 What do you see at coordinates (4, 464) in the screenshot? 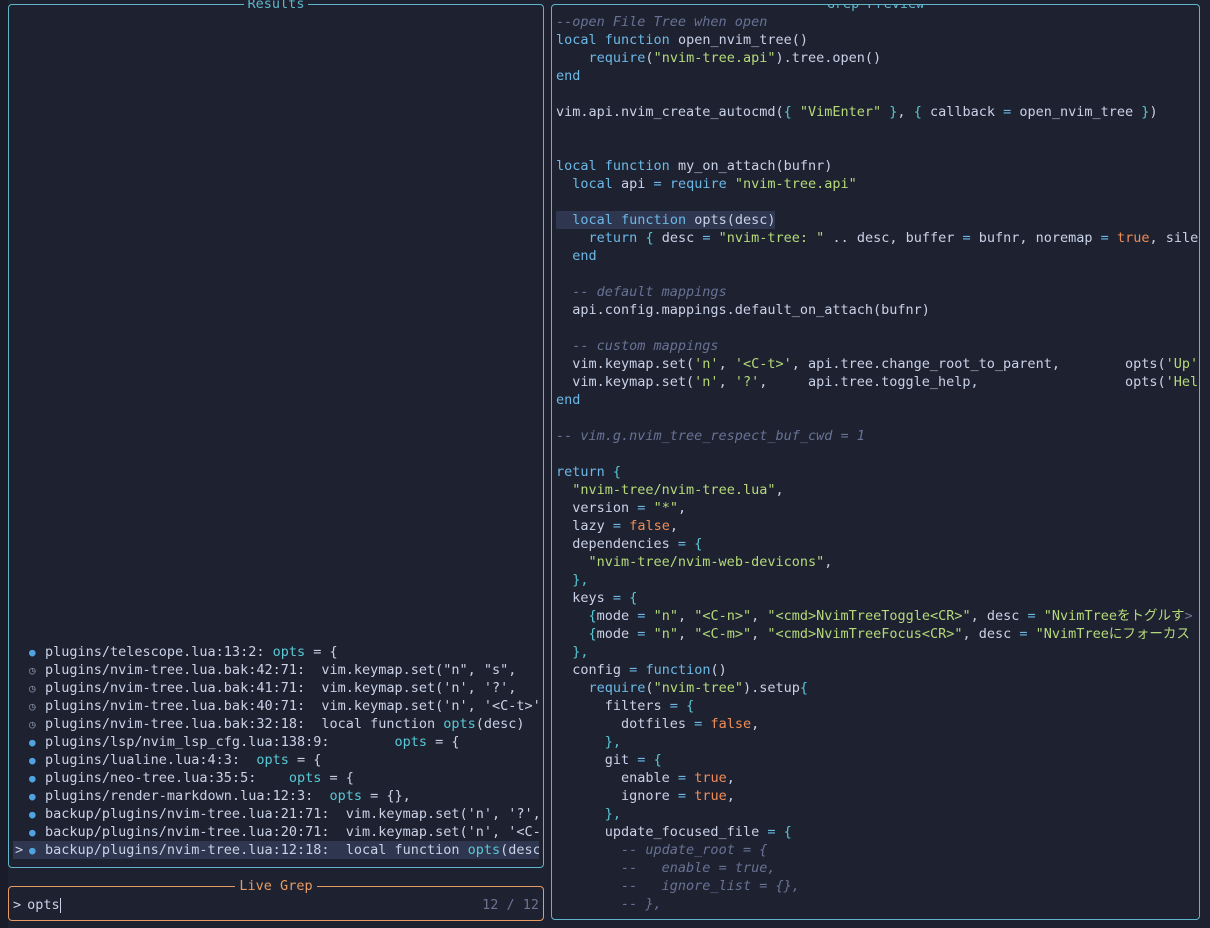
I see `background-editor-strip` at bounding box center [4, 464].